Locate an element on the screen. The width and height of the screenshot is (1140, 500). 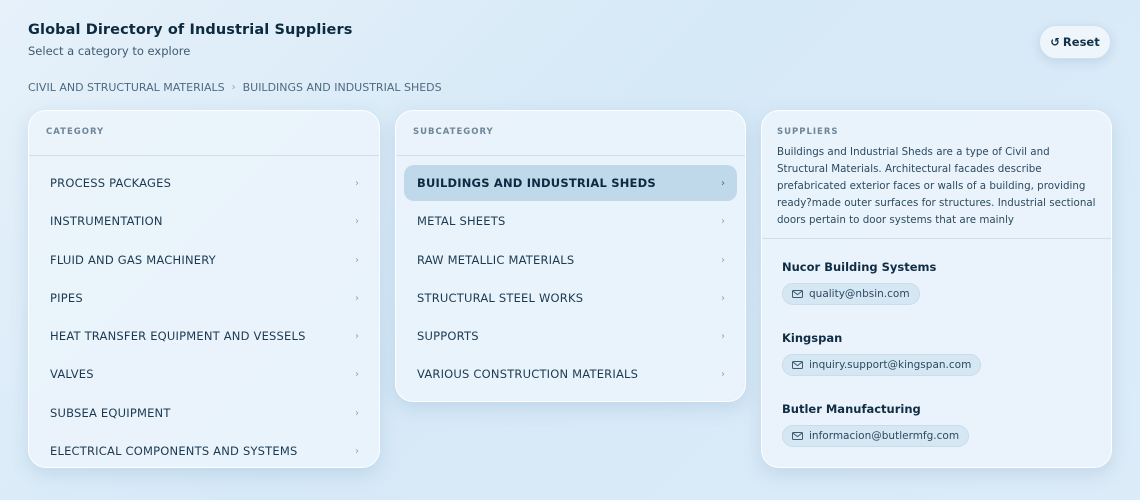
subcategory-item-label: RAW METALLIC MATERIALS is located at coordinates (496, 260).